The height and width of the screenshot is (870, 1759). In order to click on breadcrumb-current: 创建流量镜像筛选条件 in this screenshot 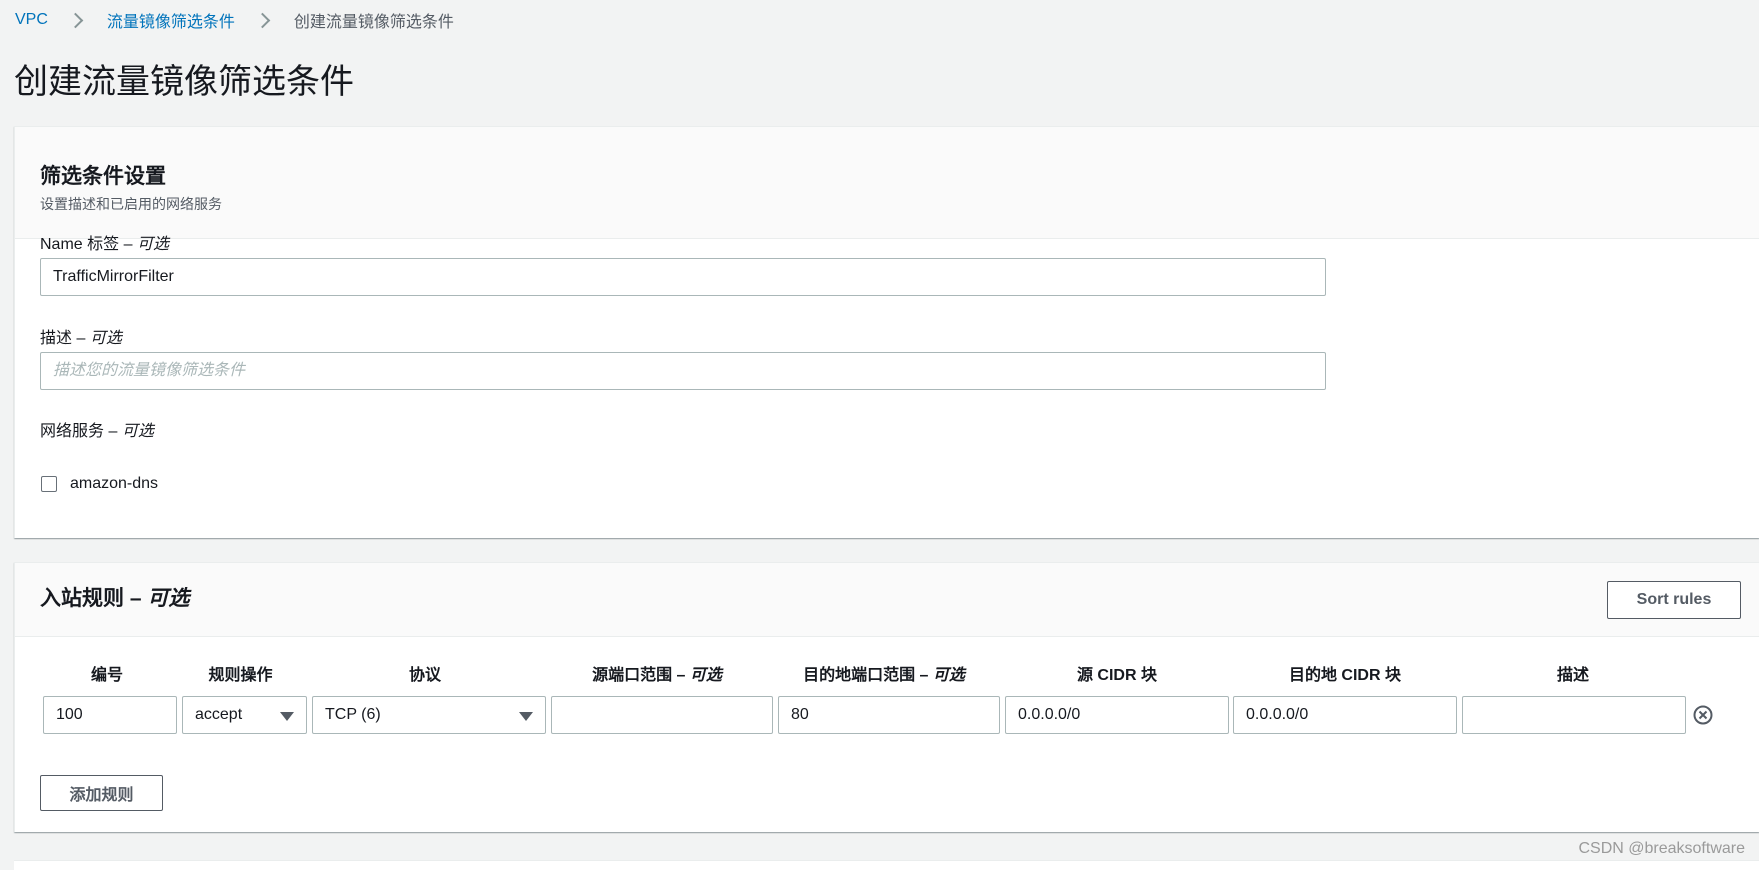, I will do `click(373, 22)`.